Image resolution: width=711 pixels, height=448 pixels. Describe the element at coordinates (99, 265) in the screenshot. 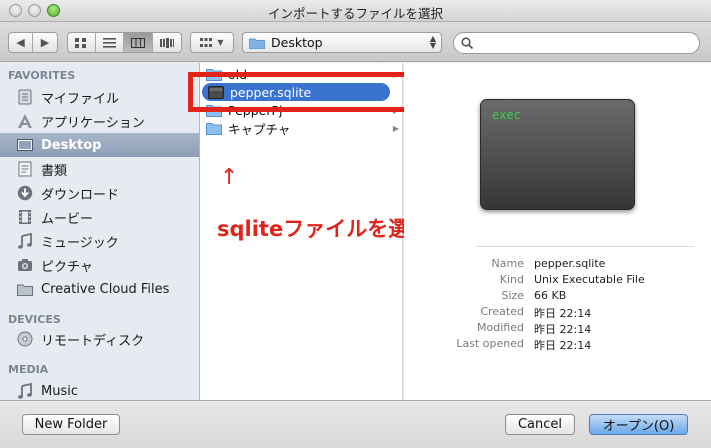

I see `sidebar-item-pictures: ピクチャ` at that location.